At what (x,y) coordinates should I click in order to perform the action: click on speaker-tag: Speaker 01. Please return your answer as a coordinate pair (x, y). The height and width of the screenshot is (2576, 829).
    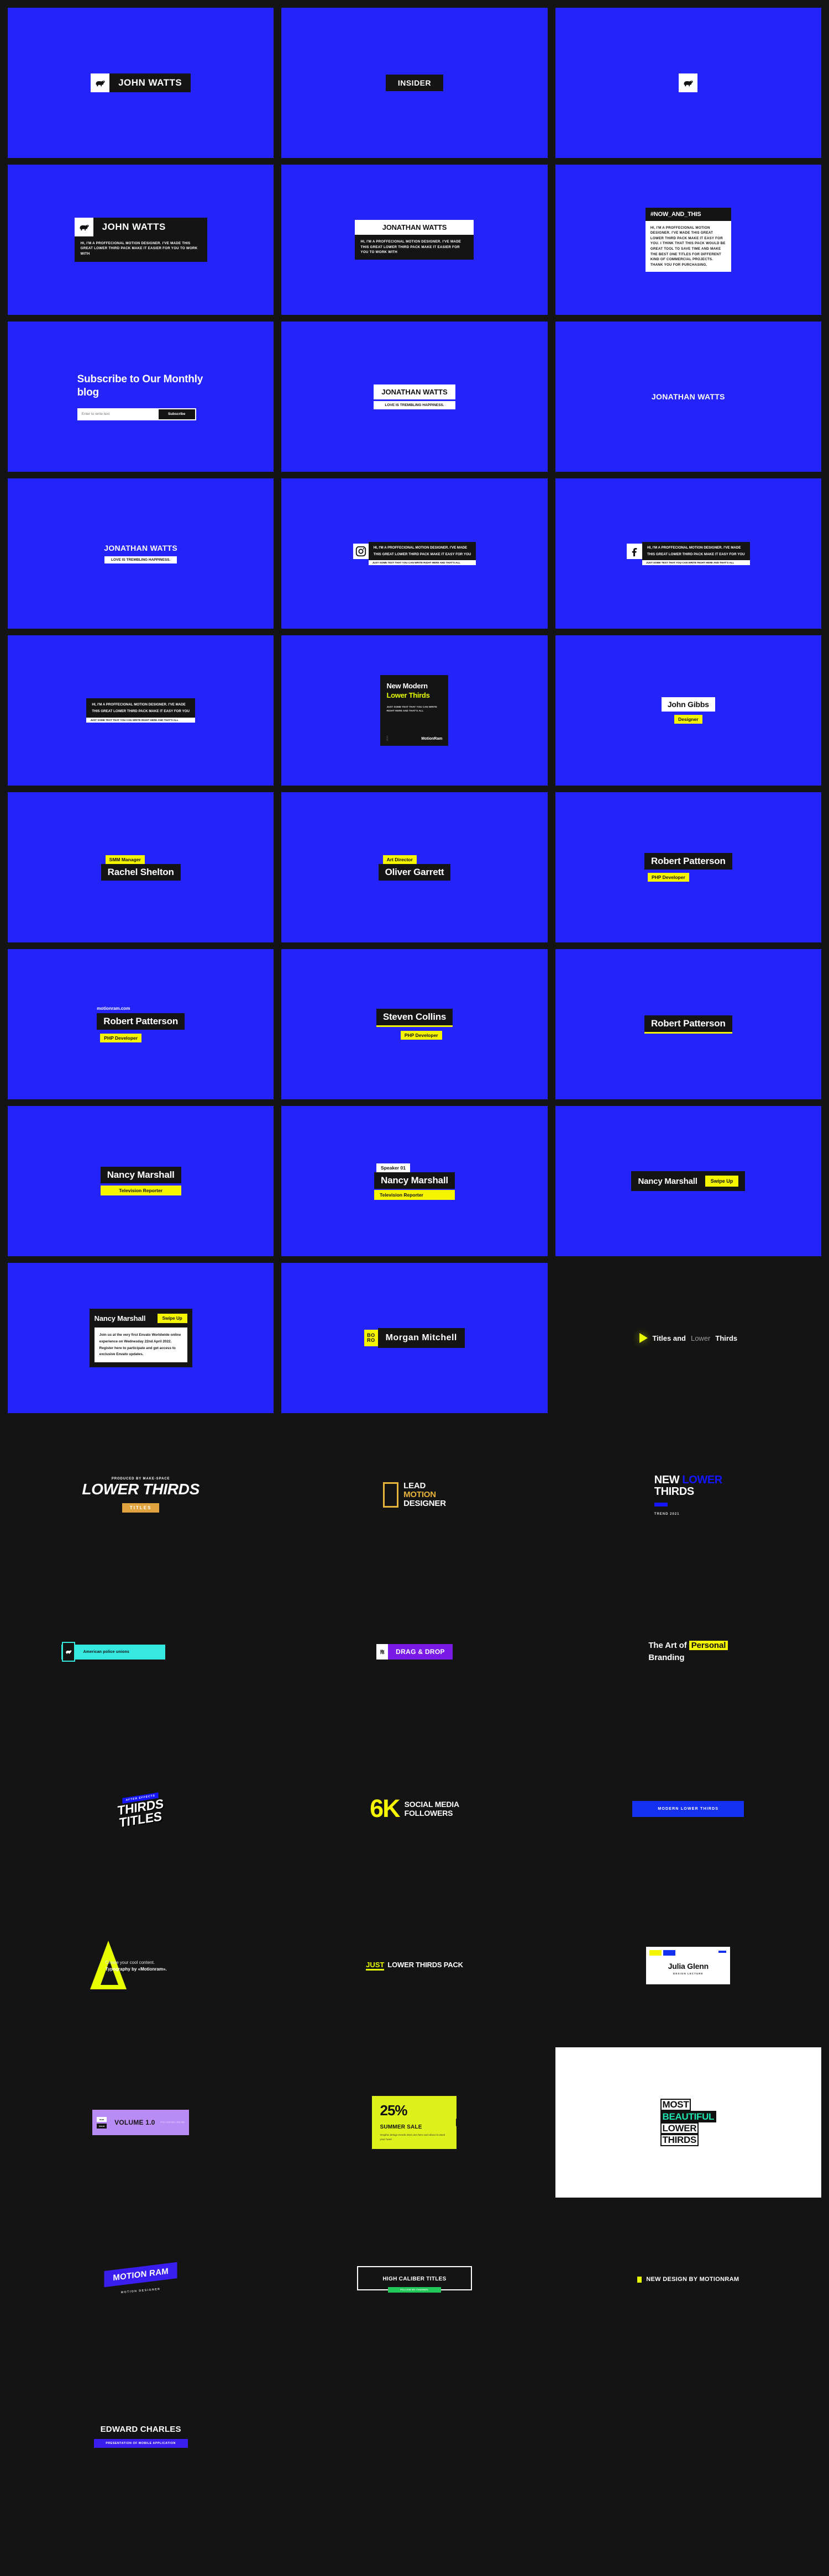
    Looking at the image, I should click on (393, 1167).